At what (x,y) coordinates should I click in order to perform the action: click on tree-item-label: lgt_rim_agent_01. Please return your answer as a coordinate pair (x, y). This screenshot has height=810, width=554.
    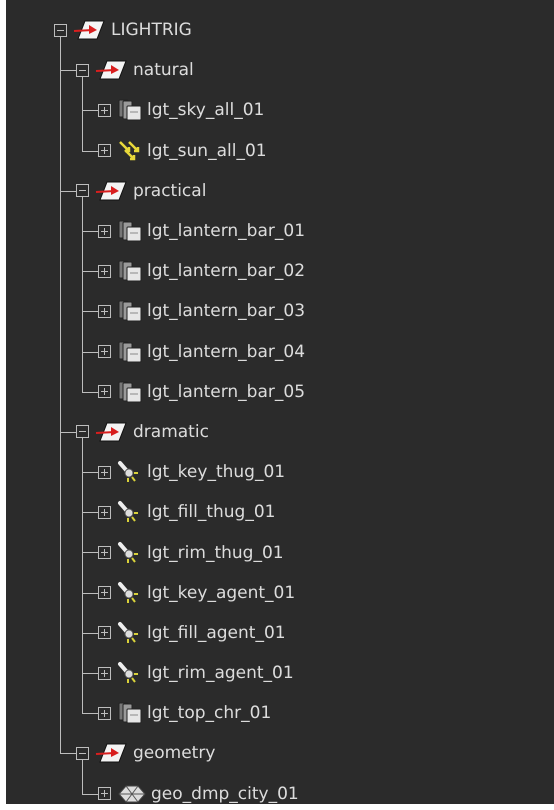
    Looking at the image, I should click on (220, 673).